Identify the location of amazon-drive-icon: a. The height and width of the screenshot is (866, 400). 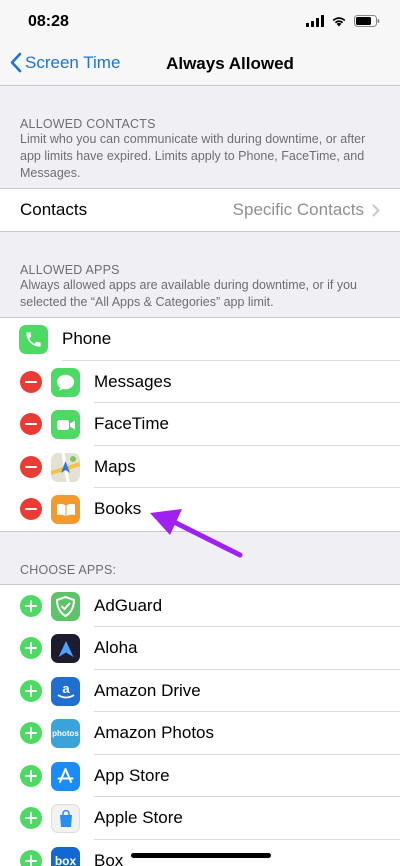
(65, 691).